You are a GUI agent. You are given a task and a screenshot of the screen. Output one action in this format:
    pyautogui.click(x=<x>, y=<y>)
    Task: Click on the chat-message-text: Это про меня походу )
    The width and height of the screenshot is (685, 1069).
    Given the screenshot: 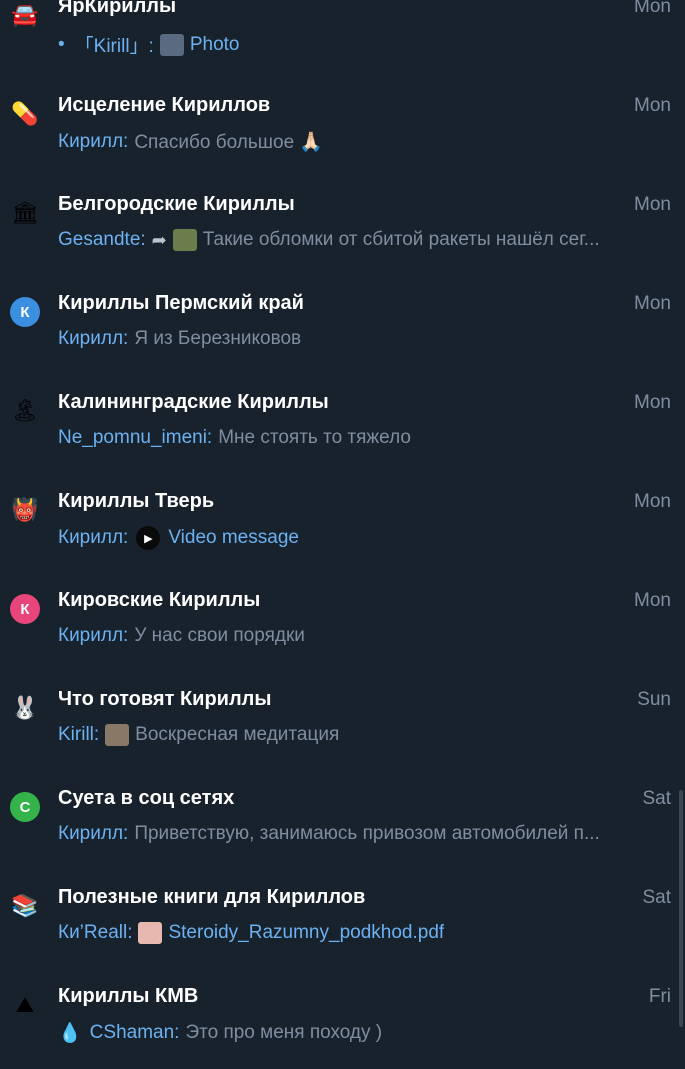 What is the action you would take?
    pyautogui.click(x=284, y=1032)
    